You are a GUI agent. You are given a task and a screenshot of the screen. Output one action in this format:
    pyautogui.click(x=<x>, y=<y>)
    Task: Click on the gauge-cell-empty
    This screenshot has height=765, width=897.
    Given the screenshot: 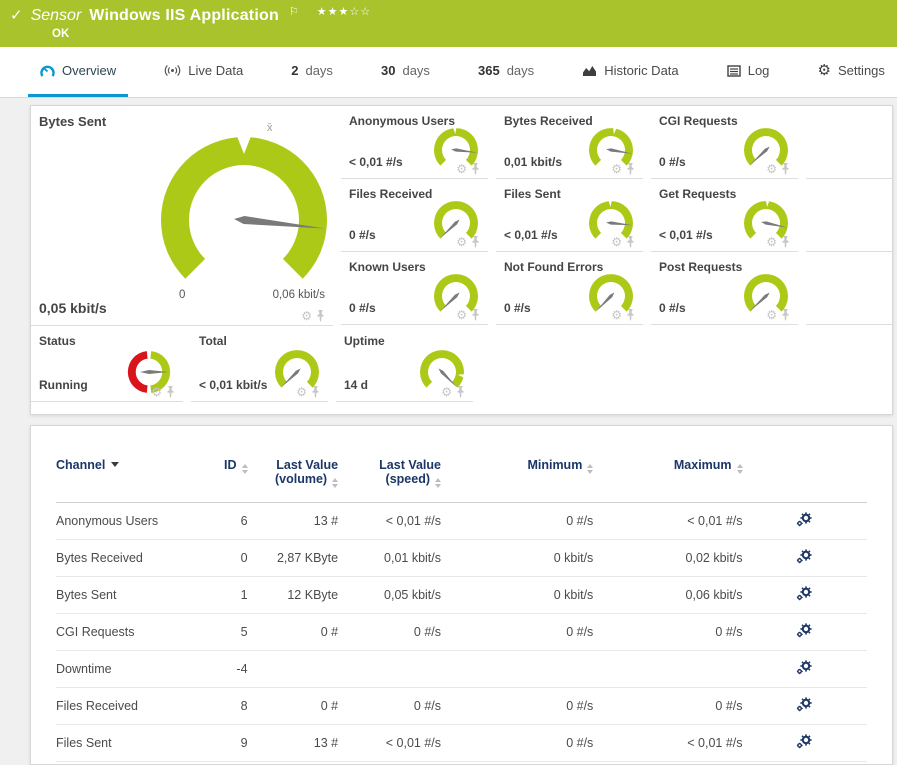 What is the action you would take?
    pyautogui.click(x=849, y=142)
    